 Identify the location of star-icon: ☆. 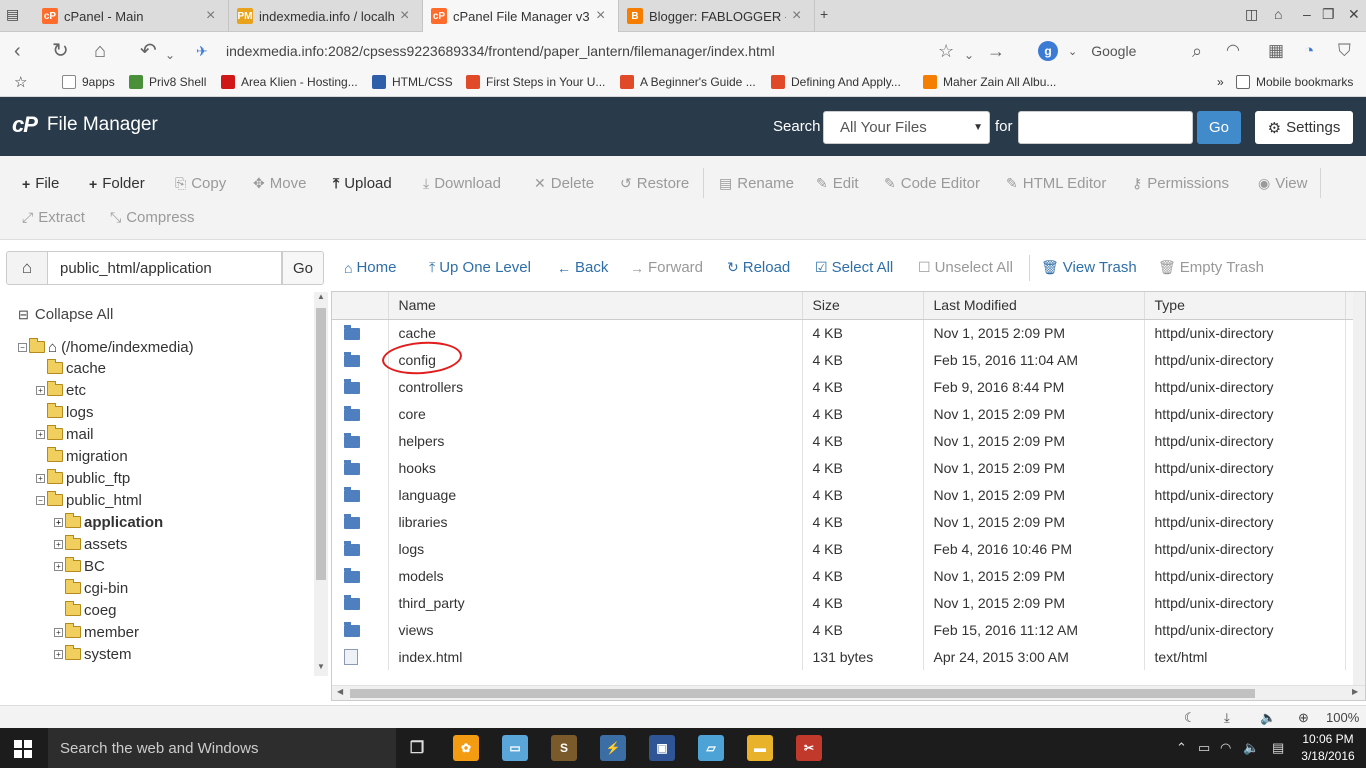
(946, 51).